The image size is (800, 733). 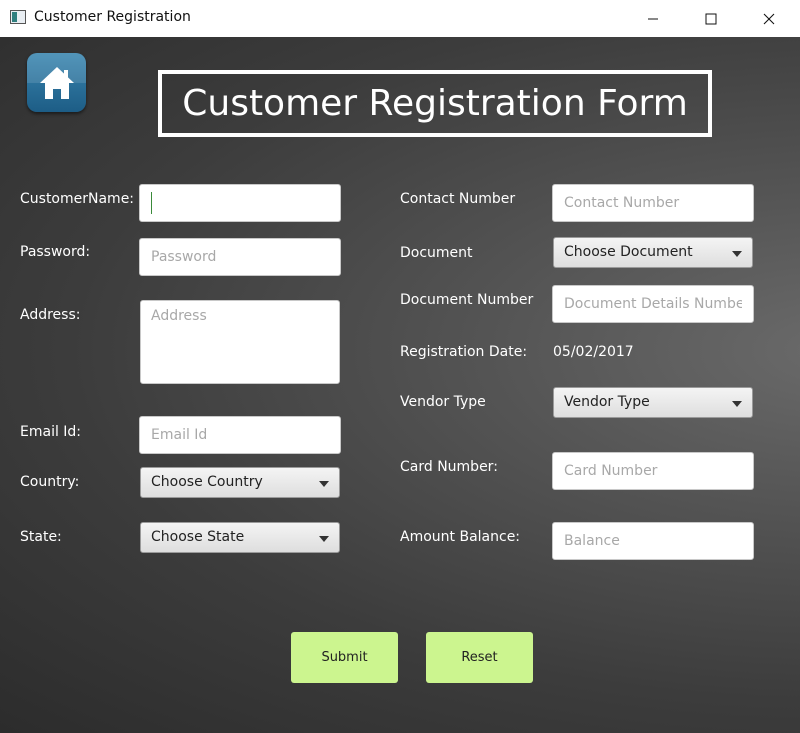 What do you see at coordinates (467, 300) in the screenshot?
I see `document-number-label: Document Number` at bounding box center [467, 300].